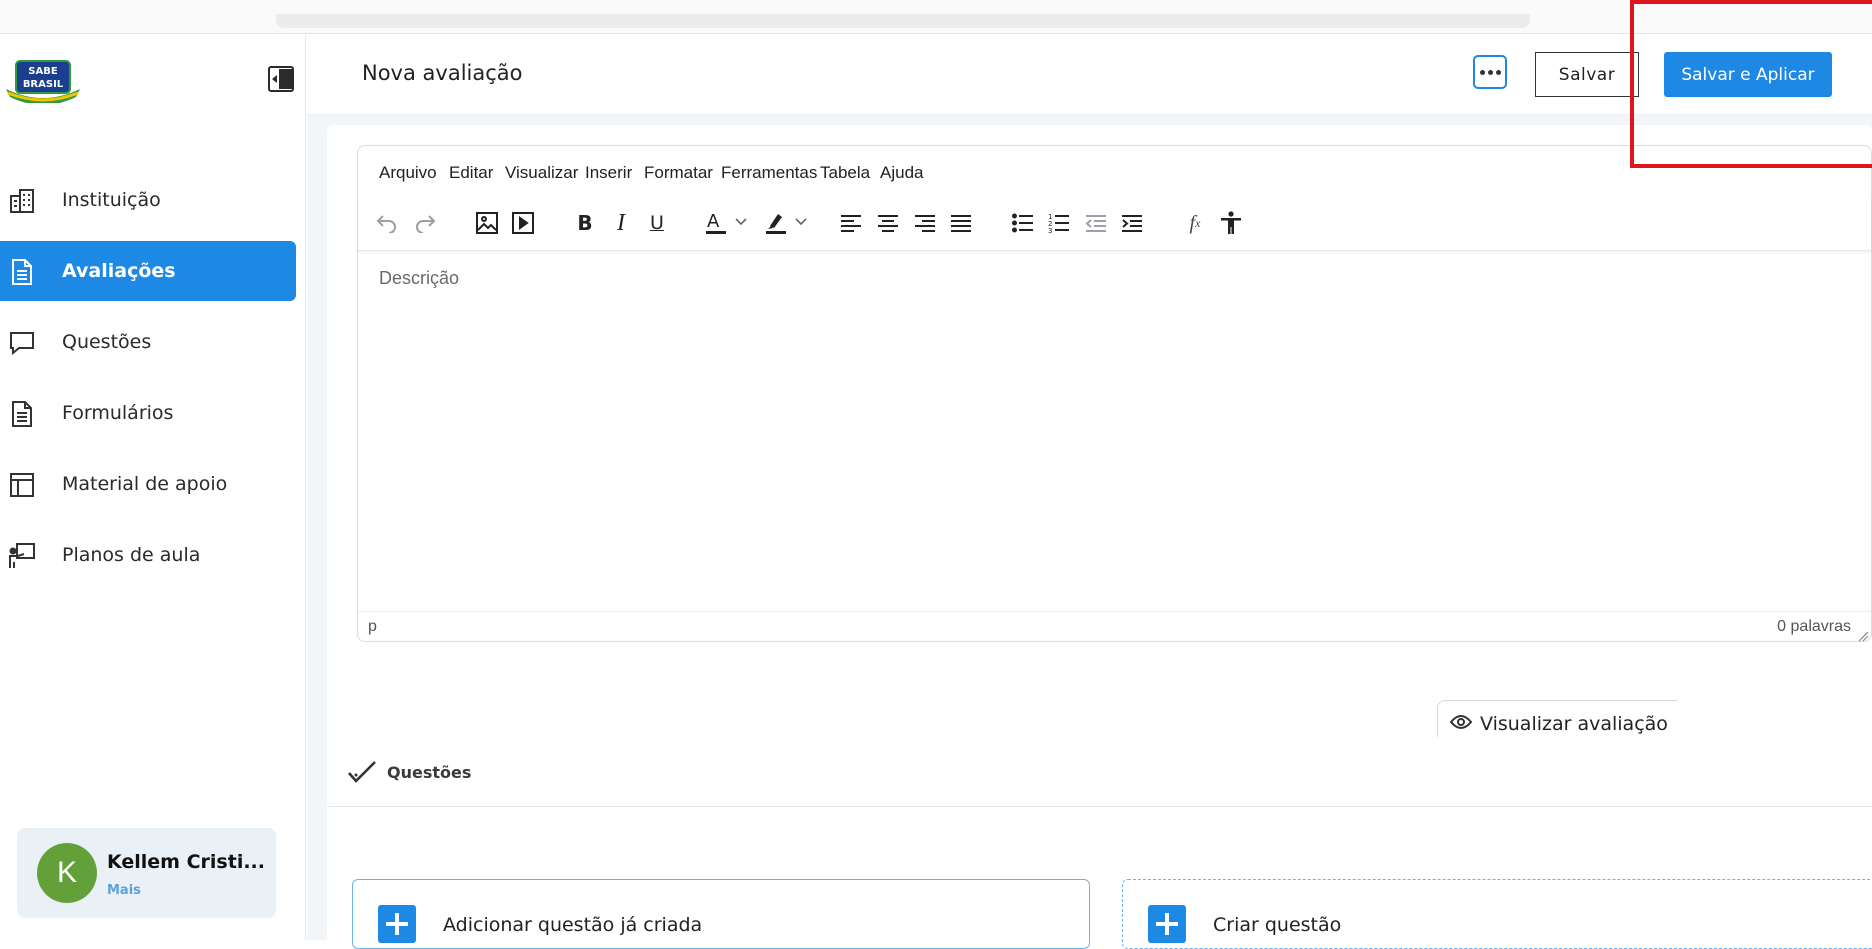 The width and height of the screenshot is (1872, 949). I want to click on user-more-link: Mais, so click(124, 890).